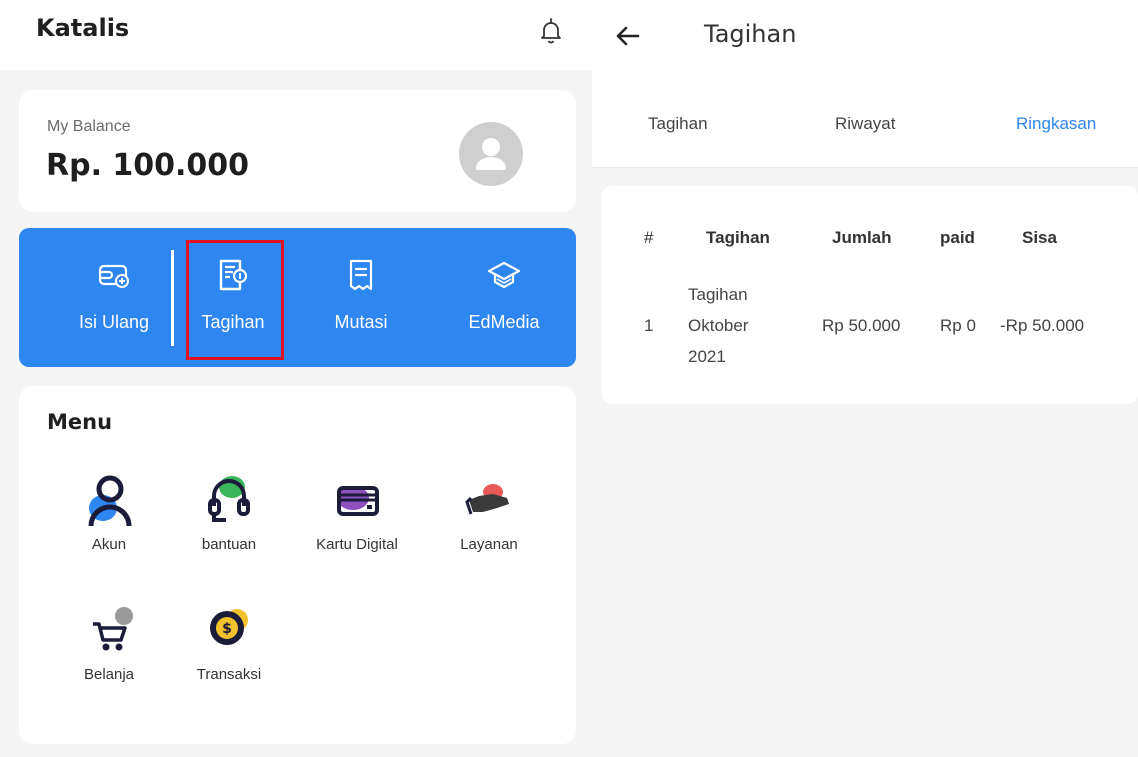  Describe the element at coordinates (229, 674) in the screenshot. I see `menu-label-transaksi: Transaksi` at that location.